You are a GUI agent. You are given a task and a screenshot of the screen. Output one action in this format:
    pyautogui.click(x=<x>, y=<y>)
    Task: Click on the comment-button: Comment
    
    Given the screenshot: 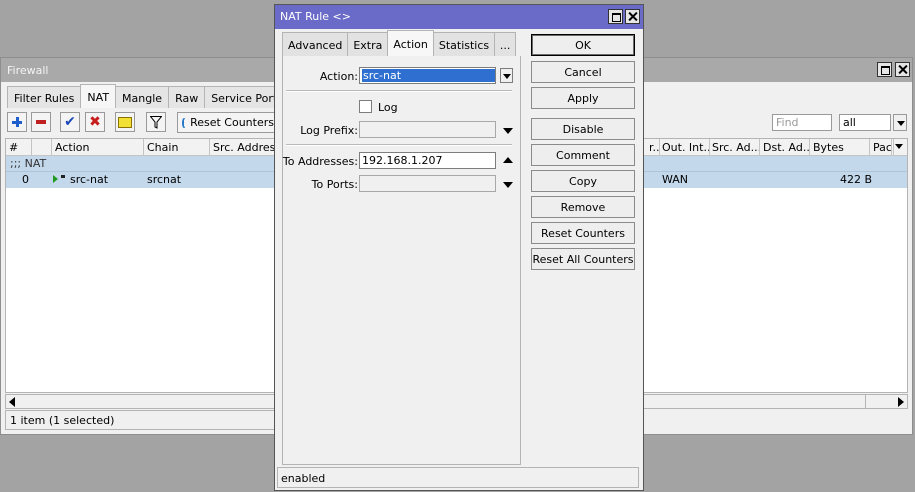 What is the action you would take?
    pyautogui.click(x=583, y=155)
    